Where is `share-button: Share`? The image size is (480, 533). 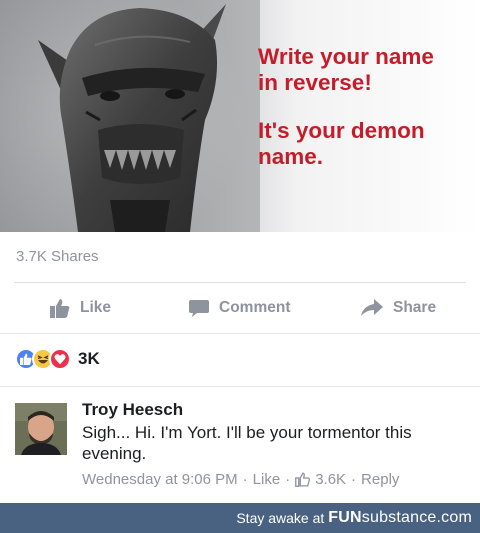
share-button: Share is located at coordinates (398, 308).